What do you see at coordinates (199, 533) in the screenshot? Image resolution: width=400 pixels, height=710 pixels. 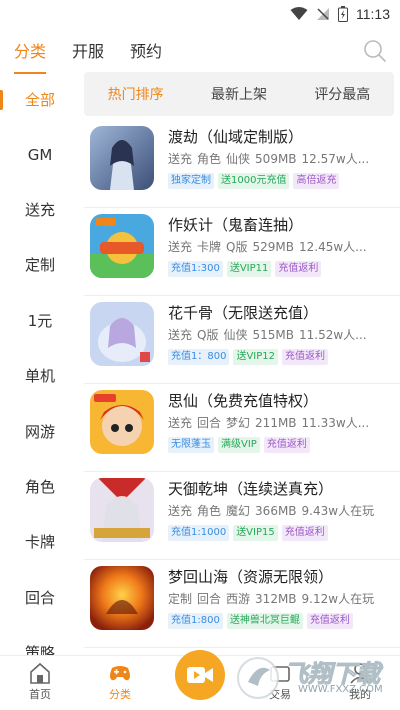 I see `tag: 充值1:1000` at bounding box center [199, 533].